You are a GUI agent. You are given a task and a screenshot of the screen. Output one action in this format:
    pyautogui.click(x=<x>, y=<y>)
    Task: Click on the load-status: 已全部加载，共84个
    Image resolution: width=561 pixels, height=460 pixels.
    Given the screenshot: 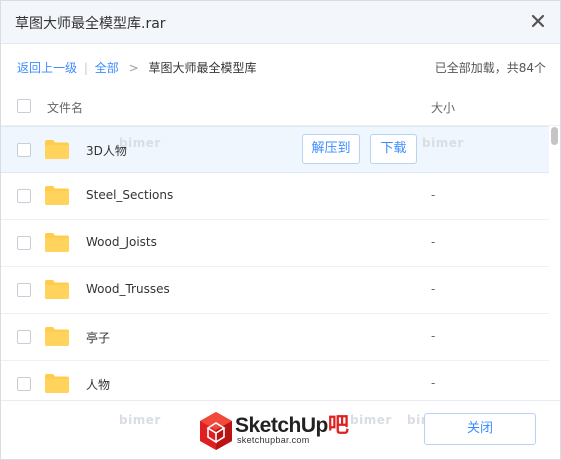 What is the action you would take?
    pyautogui.click(x=490, y=68)
    